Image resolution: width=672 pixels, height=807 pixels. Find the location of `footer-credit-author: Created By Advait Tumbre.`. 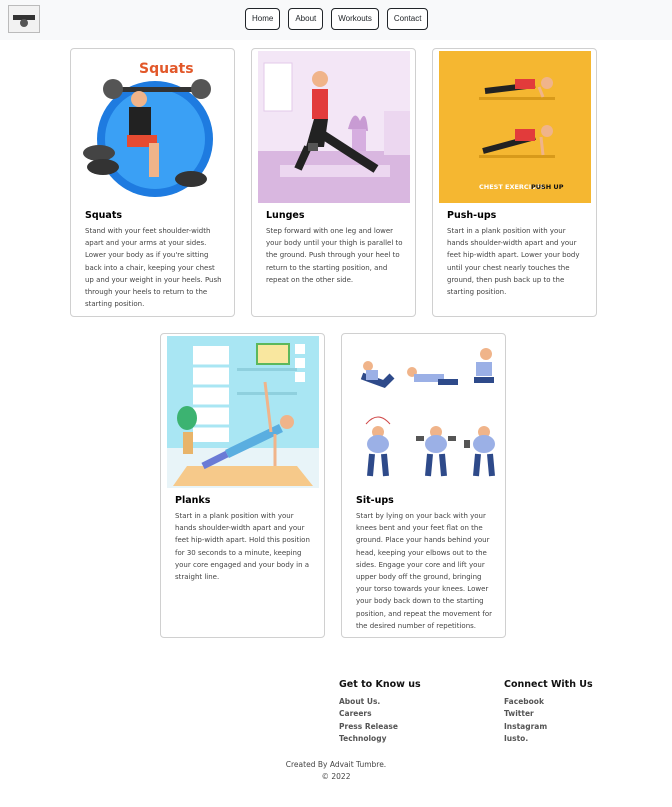

footer-credit-author: Created By Advait Tumbre. is located at coordinates (336, 764).